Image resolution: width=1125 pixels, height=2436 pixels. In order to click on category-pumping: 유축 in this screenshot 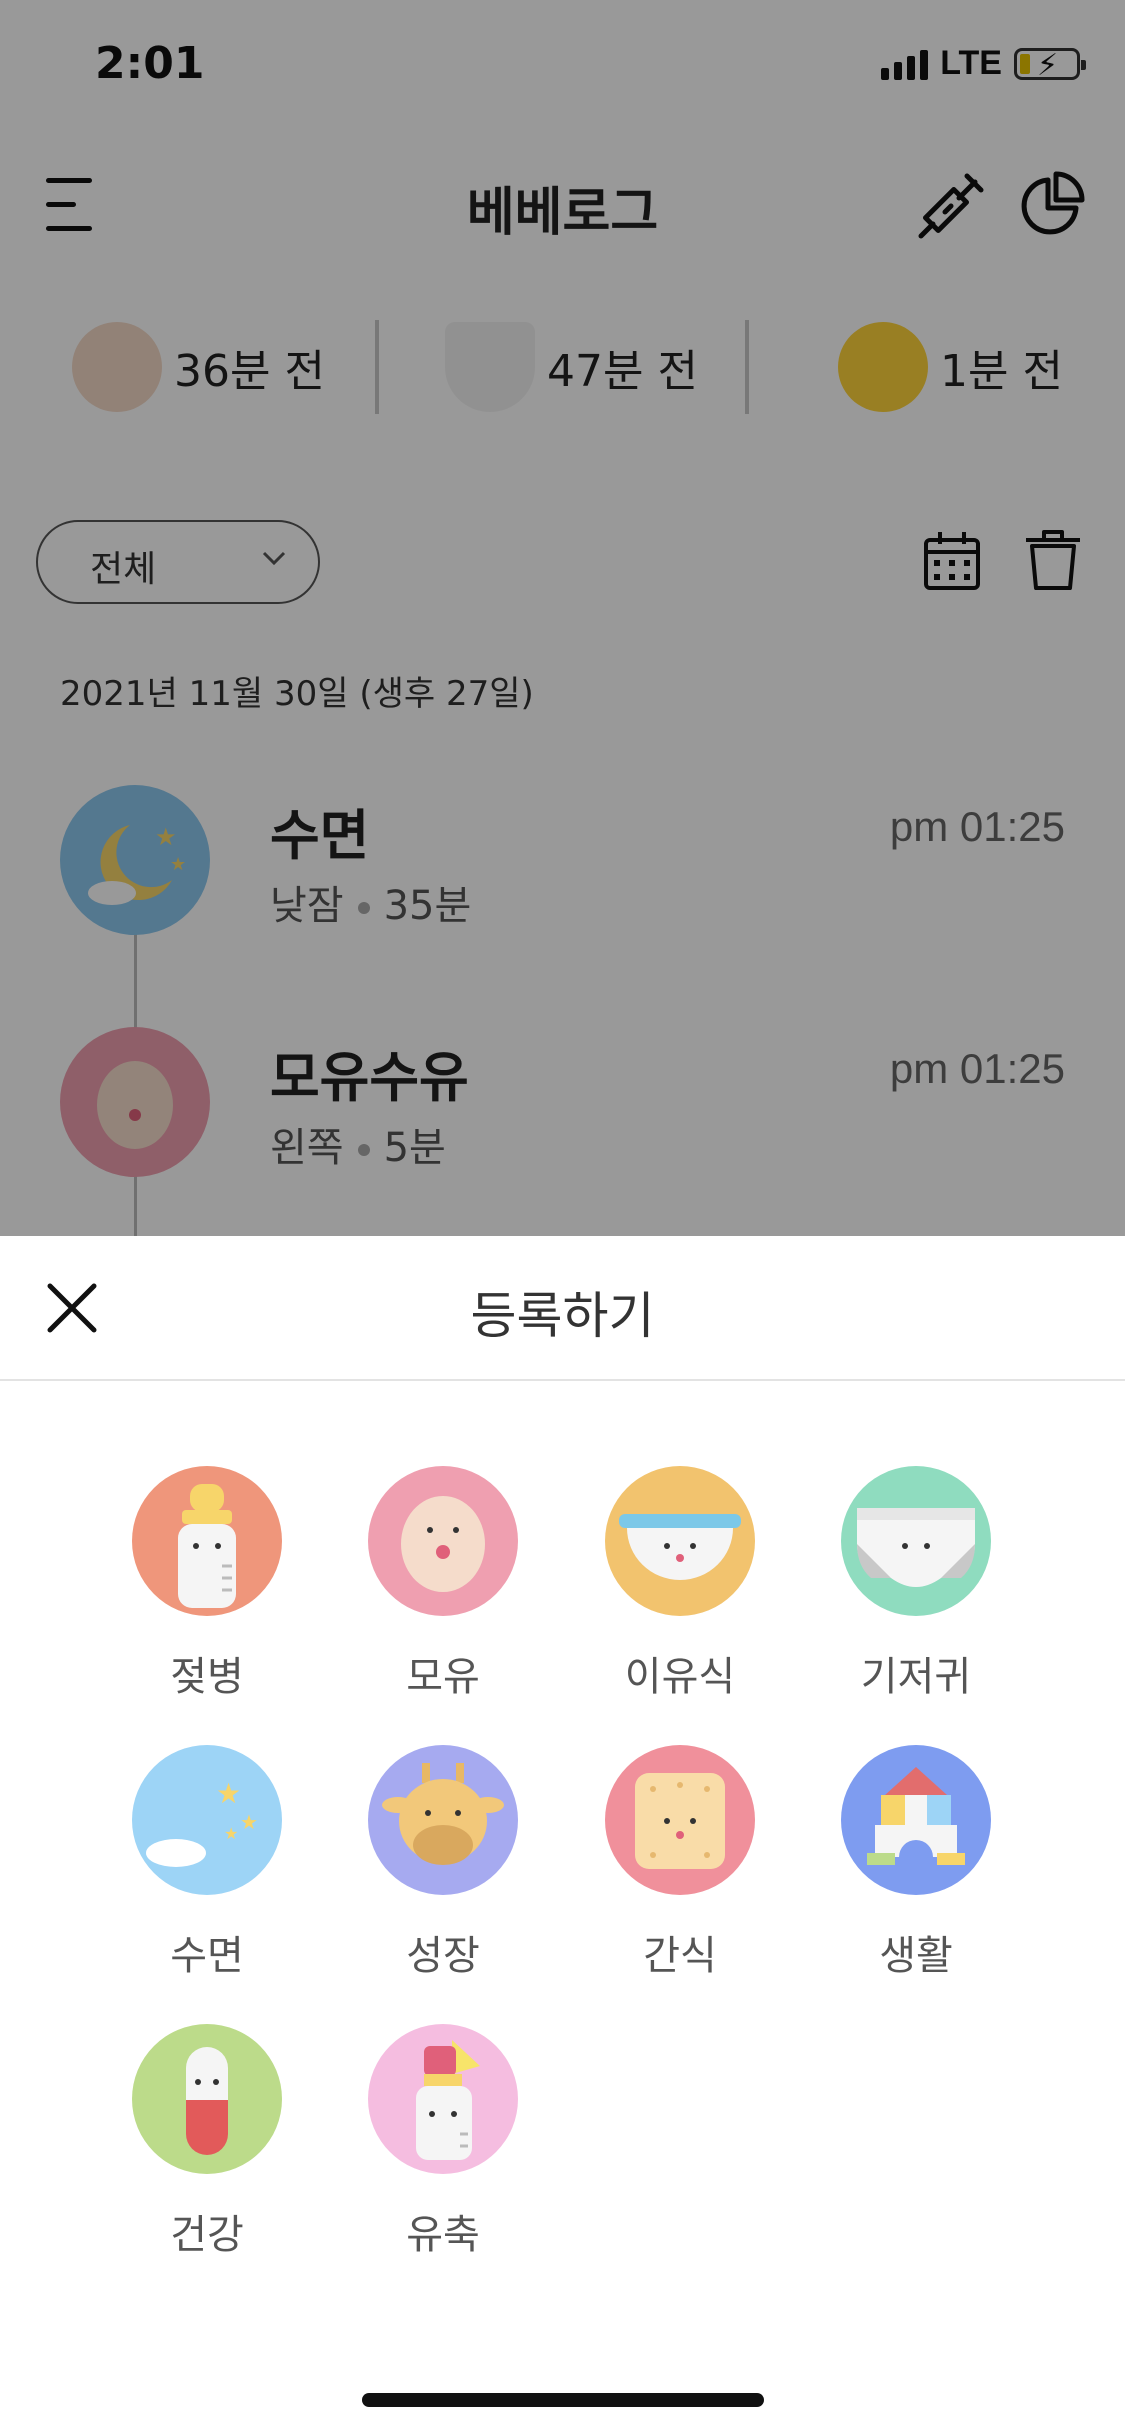, I will do `click(443, 2154)`.